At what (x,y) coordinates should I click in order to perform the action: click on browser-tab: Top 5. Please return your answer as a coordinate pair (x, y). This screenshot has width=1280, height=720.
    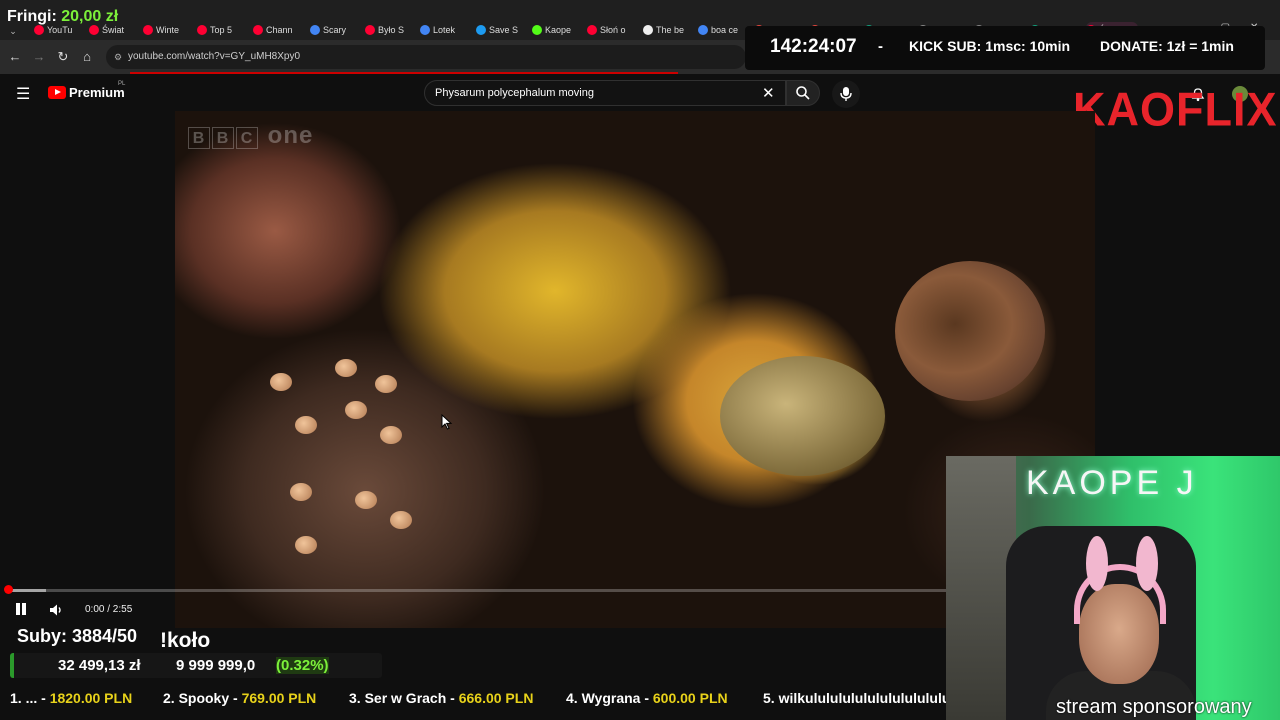
    Looking at the image, I should click on (223, 30).